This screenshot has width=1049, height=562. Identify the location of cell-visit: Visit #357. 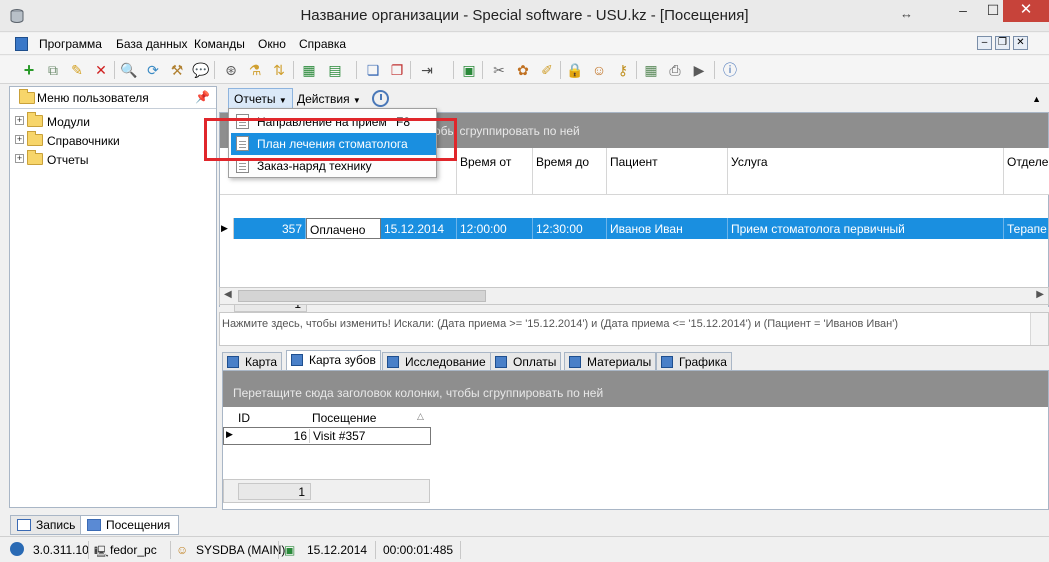
(339, 436).